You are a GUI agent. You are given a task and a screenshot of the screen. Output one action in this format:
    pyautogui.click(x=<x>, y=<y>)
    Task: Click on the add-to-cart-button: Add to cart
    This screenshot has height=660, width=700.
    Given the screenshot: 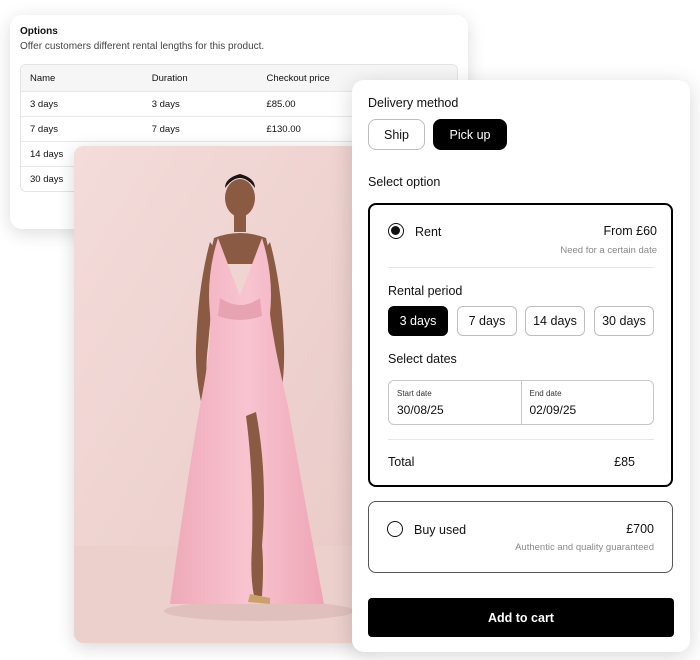 What is the action you would take?
    pyautogui.click(x=521, y=617)
    